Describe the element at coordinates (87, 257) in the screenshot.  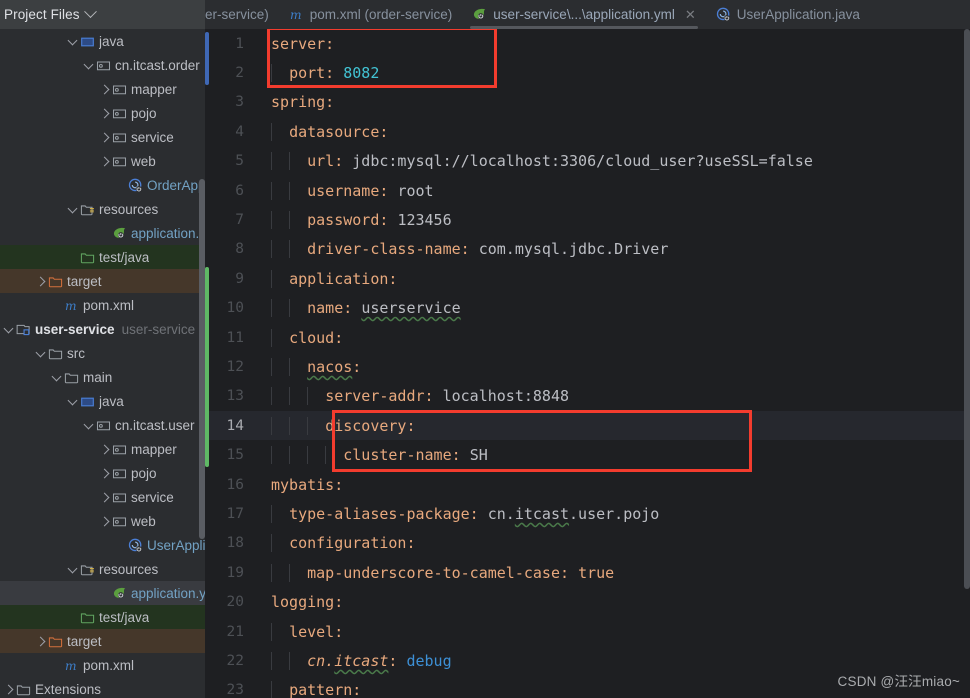
I see `test-folder-icon` at that location.